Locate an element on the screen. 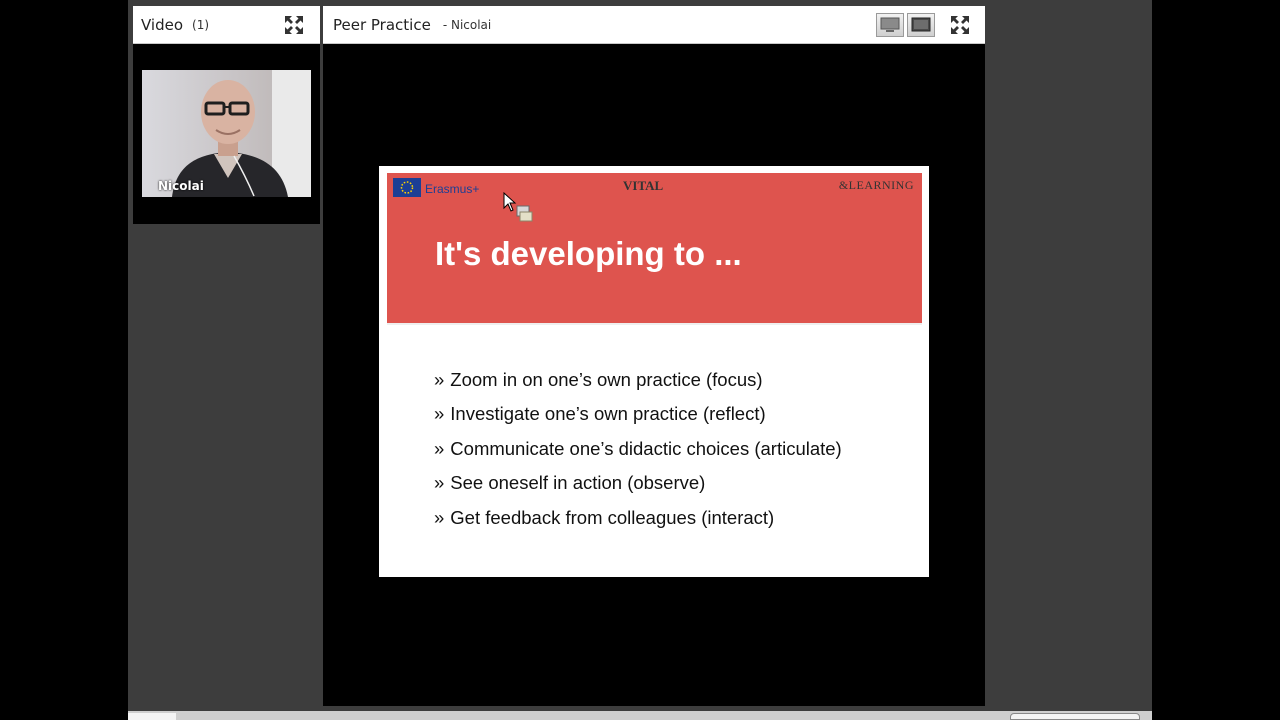 The width and height of the screenshot is (1280, 720). participant-name-label: Nicolai is located at coordinates (181, 186).